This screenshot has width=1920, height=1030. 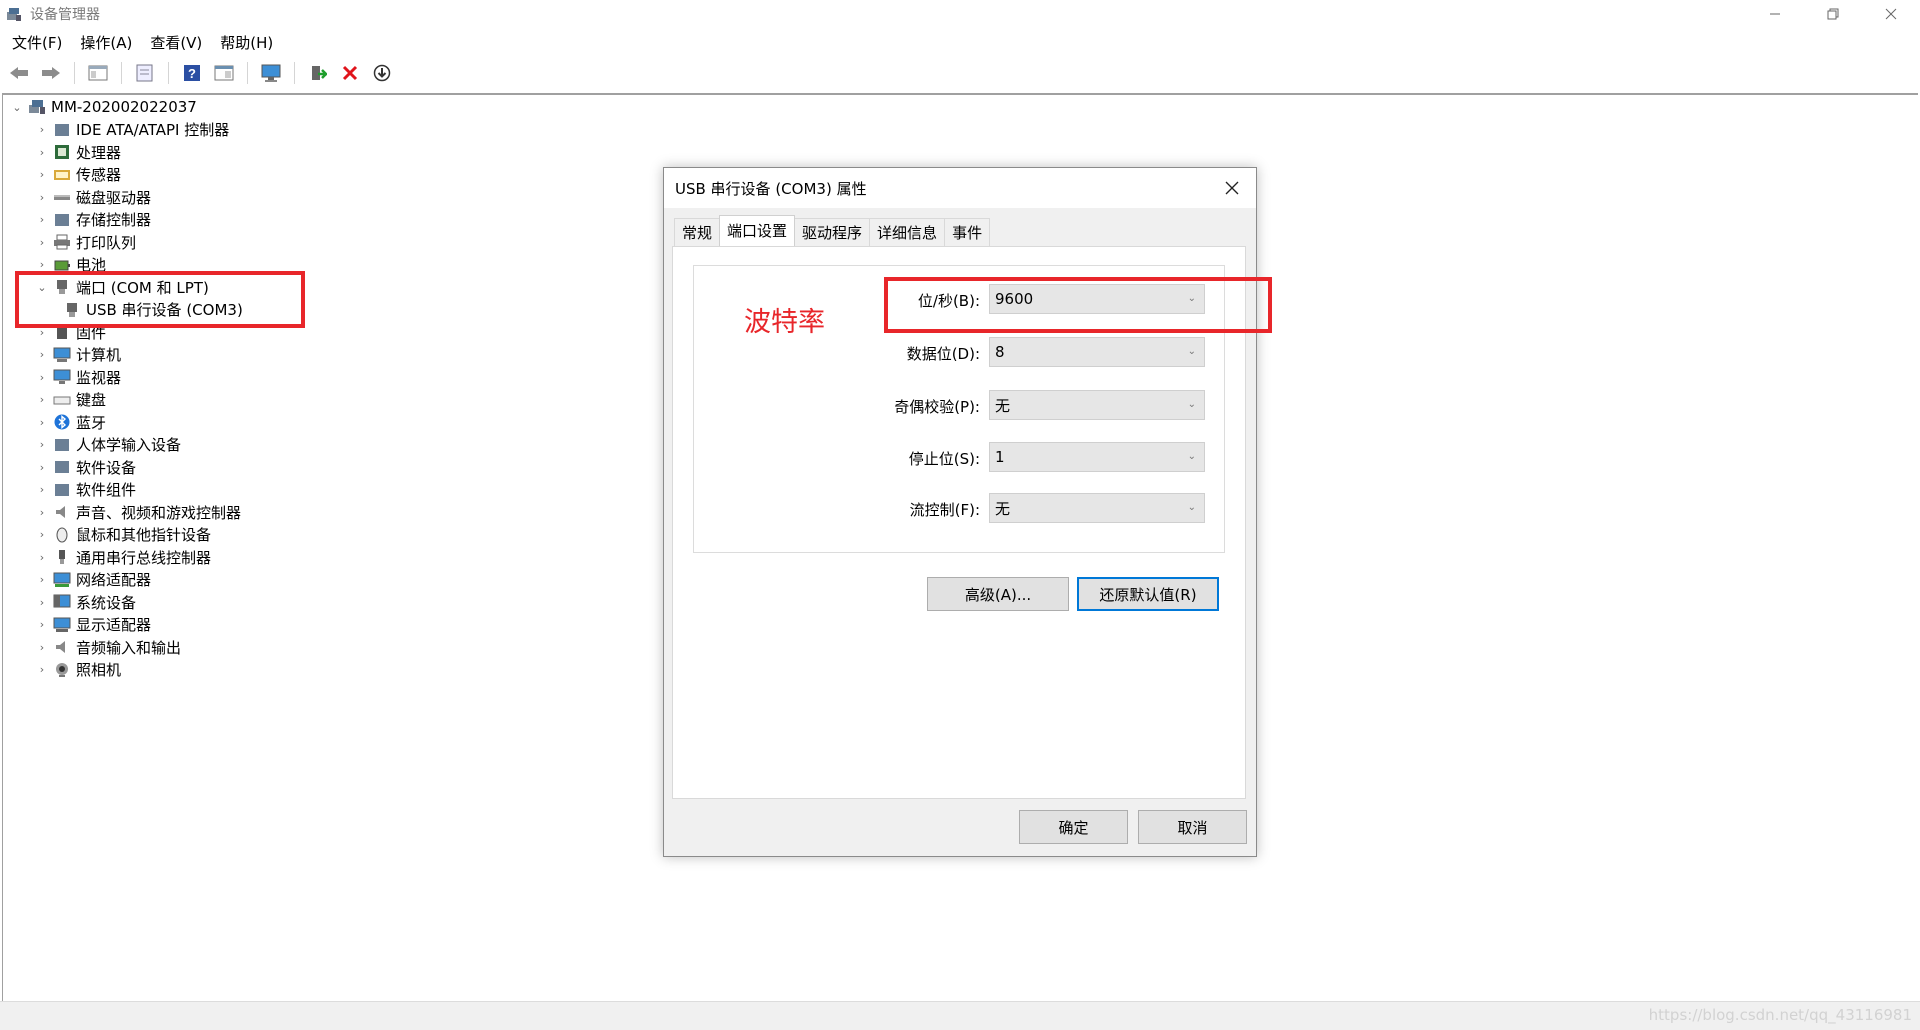 I want to click on tree-category: › 鼠标和其他指针设备, so click(x=324, y=535).